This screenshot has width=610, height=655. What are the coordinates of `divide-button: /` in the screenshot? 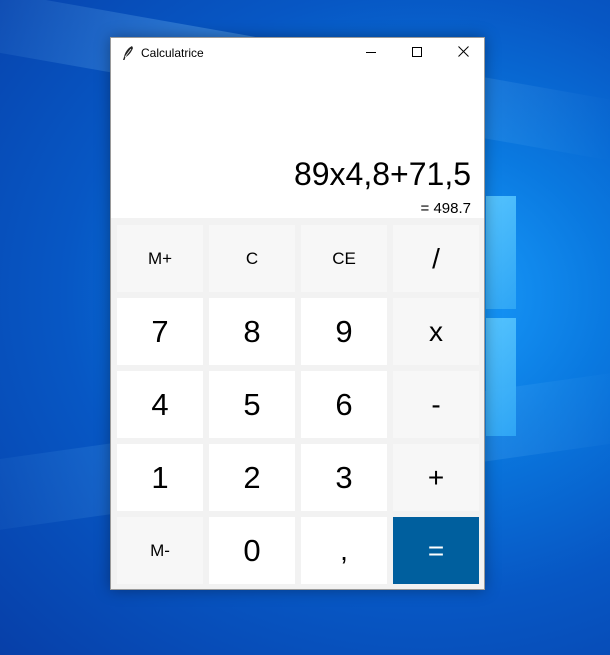 It's located at (436, 258).